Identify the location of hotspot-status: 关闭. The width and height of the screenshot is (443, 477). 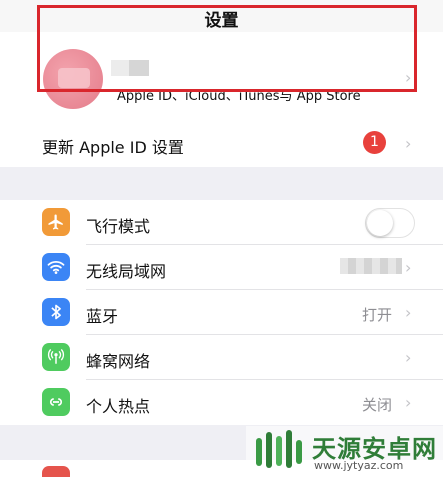
(377, 405).